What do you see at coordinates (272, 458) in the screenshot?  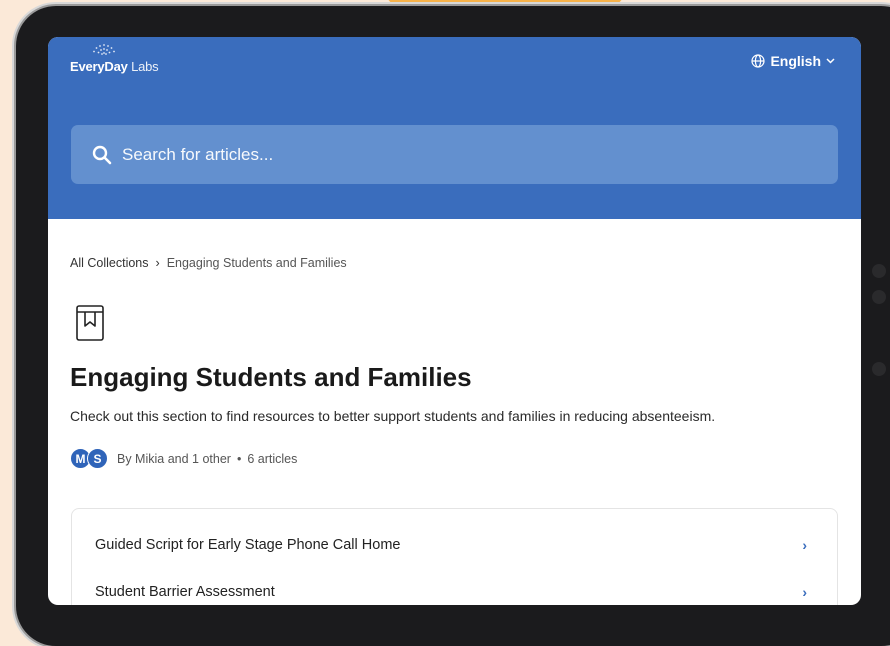 I see `article-count: 6 articles` at bounding box center [272, 458].